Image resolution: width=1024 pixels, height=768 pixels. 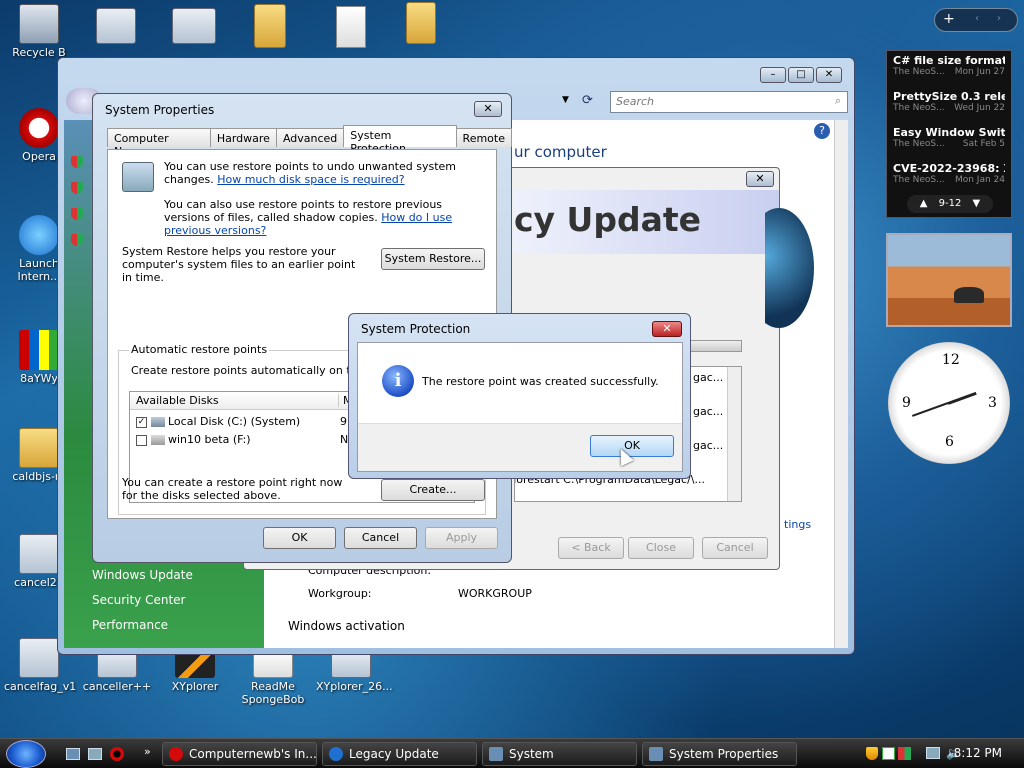 What do you see at coordinates (138, 600) in the screenshot?
I see `link-security-center: Security Center` at bounding box center [138, 600].